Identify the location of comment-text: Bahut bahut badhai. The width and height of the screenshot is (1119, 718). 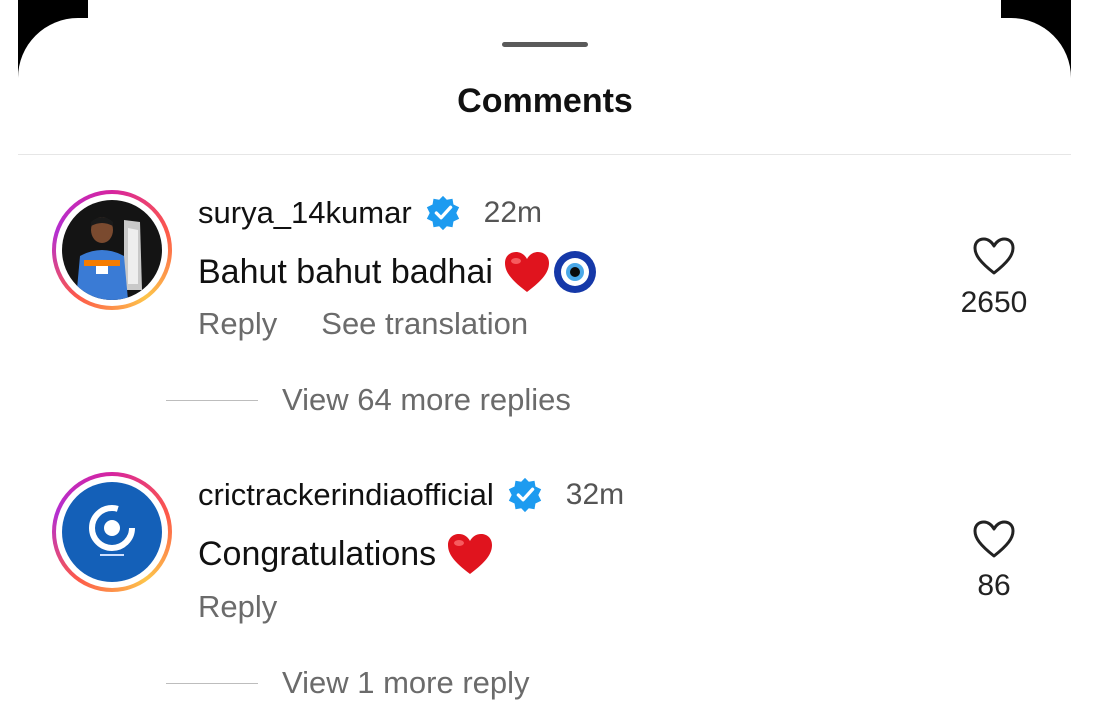
(345, 271).